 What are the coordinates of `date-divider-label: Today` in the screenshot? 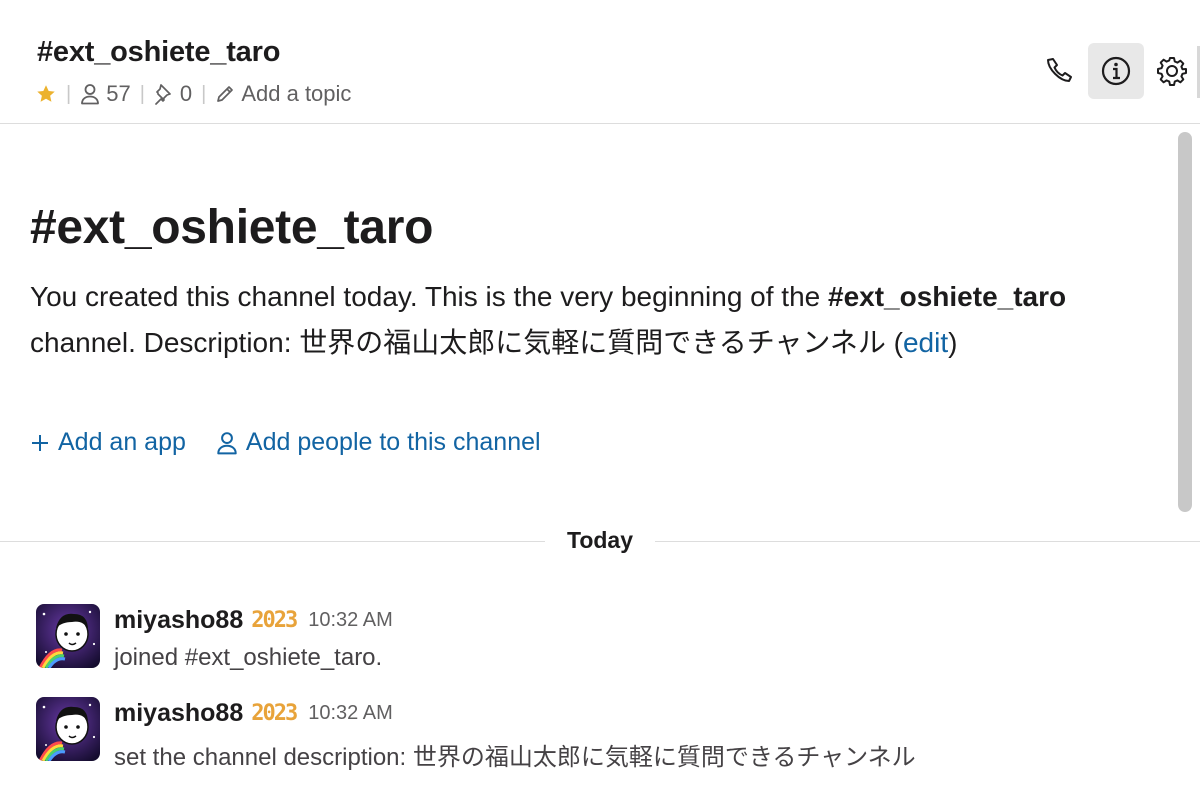 It's located at (600, 540).